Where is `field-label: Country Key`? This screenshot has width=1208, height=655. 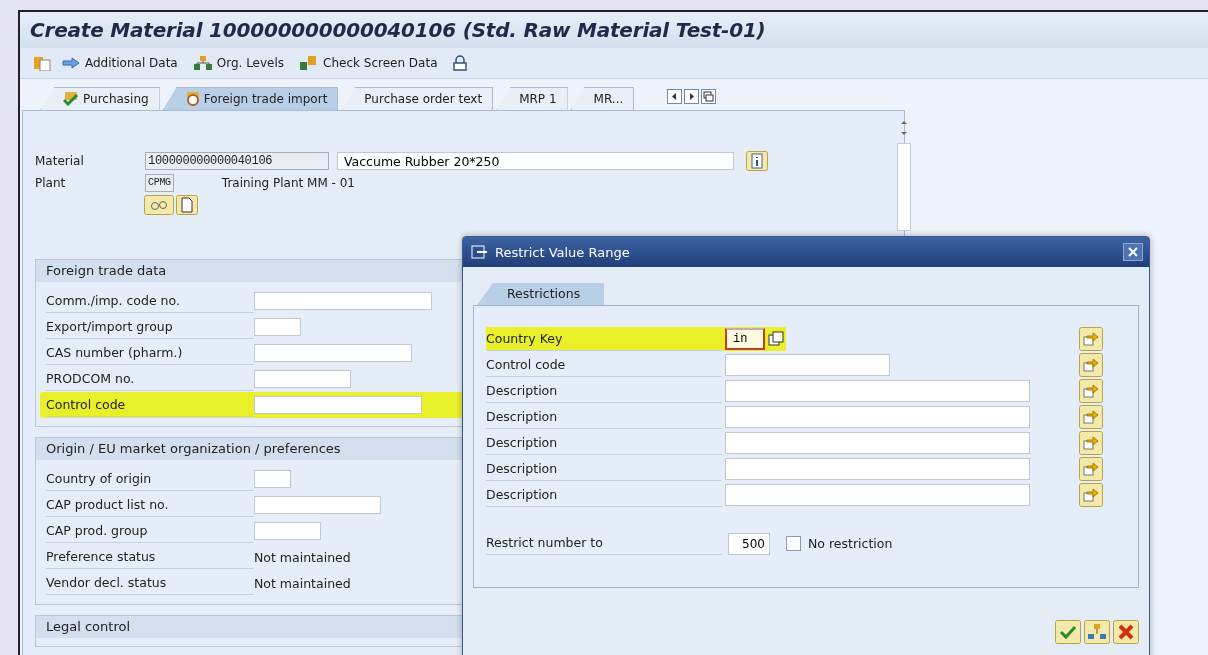
field-label: Country Key is located at coordinates (604, 339).